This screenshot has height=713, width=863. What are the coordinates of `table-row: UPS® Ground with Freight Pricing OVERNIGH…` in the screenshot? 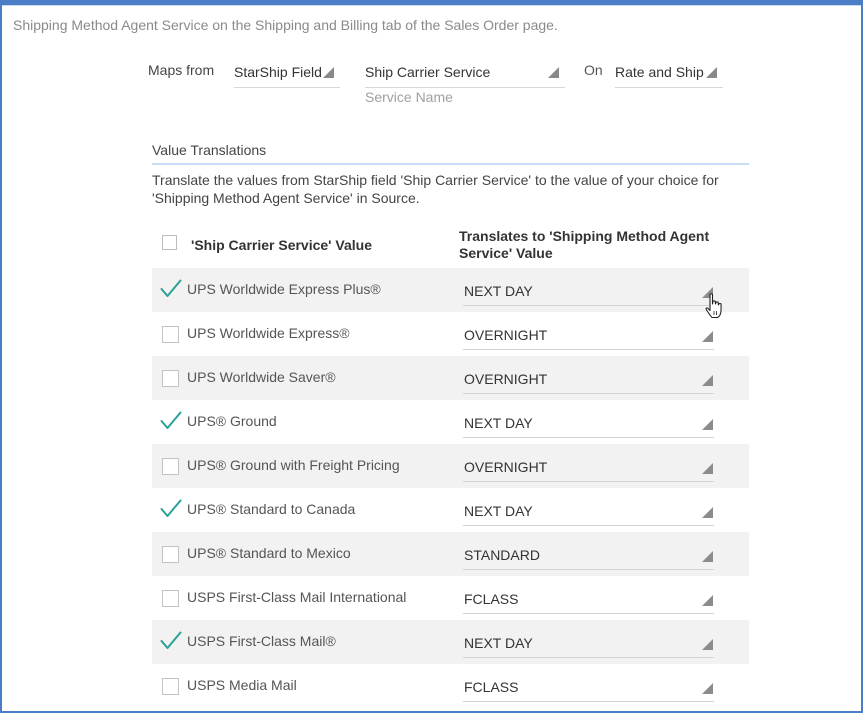 It's located at (450, 466).